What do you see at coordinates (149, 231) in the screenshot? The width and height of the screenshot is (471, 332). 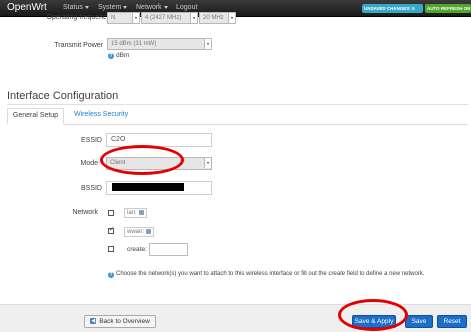 I see `wifi-icon` at bounding box center [149, 231].